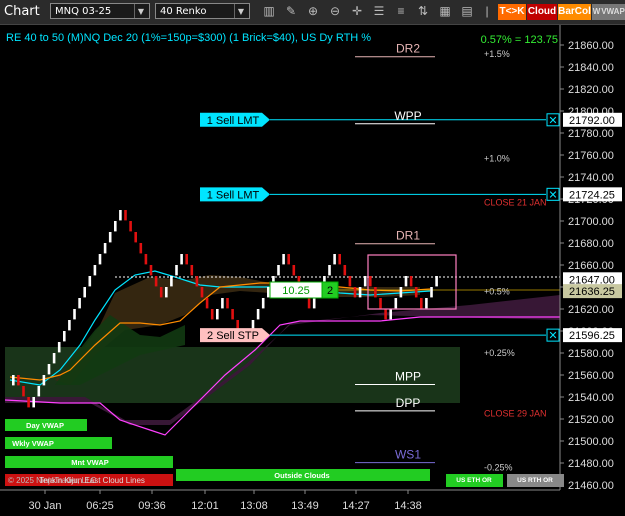 The width and height of the screenshot is (625, 516). What do you see at coordinates (330, 291) in the screenshot?
I see `qty-value: 2` at bounding box center [330, 291].